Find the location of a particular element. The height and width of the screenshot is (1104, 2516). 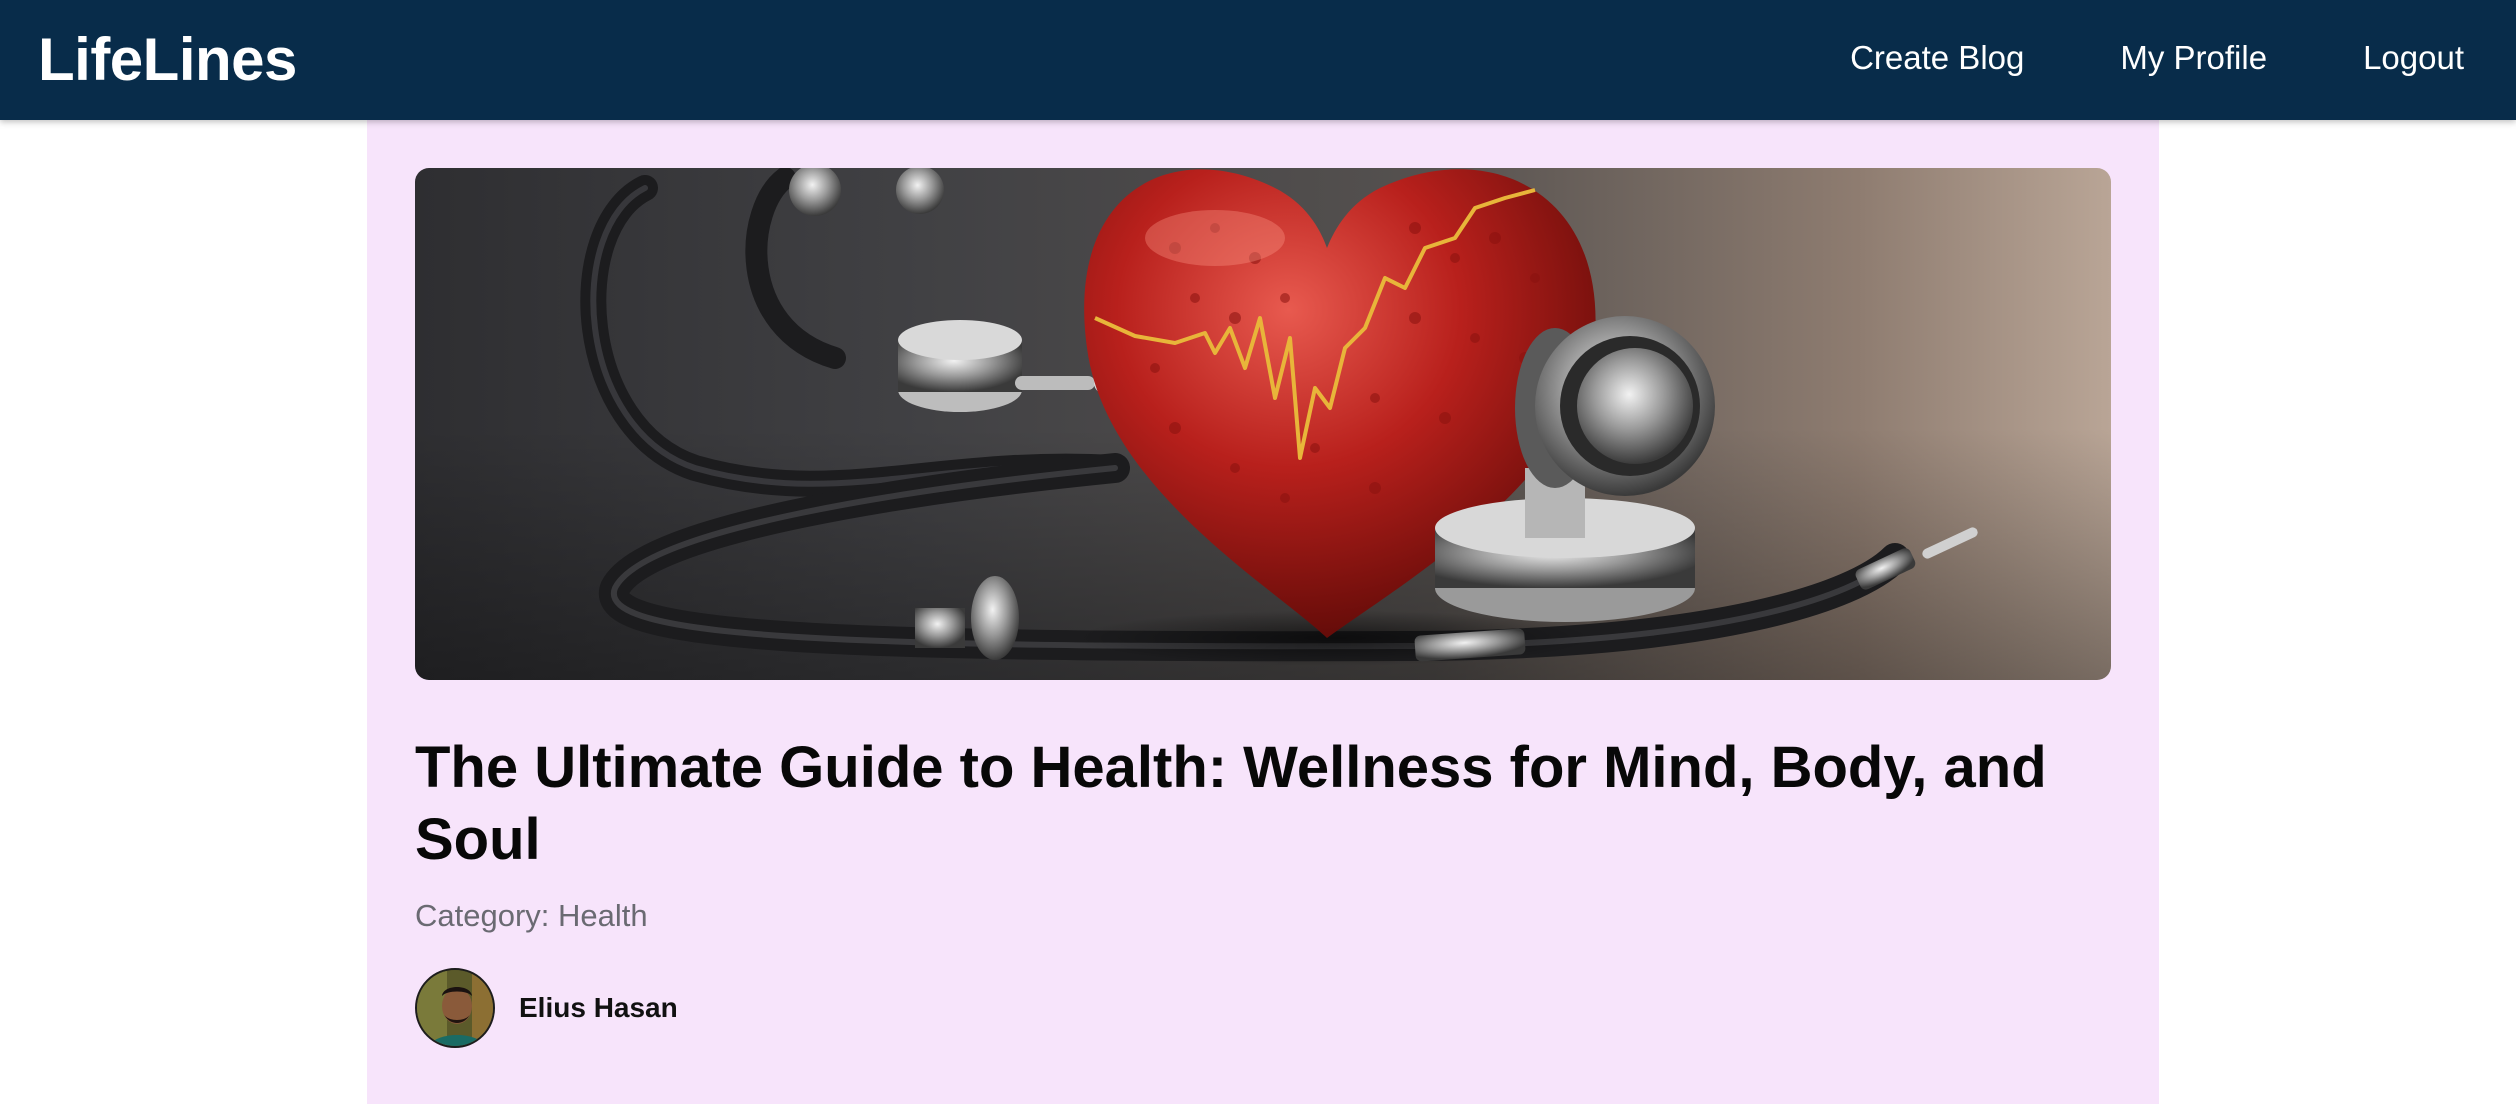

brand-logo-link: LifeLines is located at coordinates (167, 60).